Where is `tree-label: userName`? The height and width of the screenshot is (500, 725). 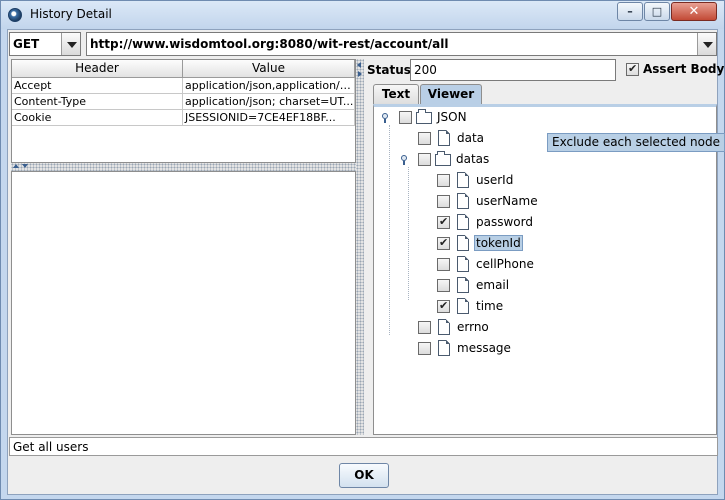 tree-label: userName is located at coordinates (507, 201).